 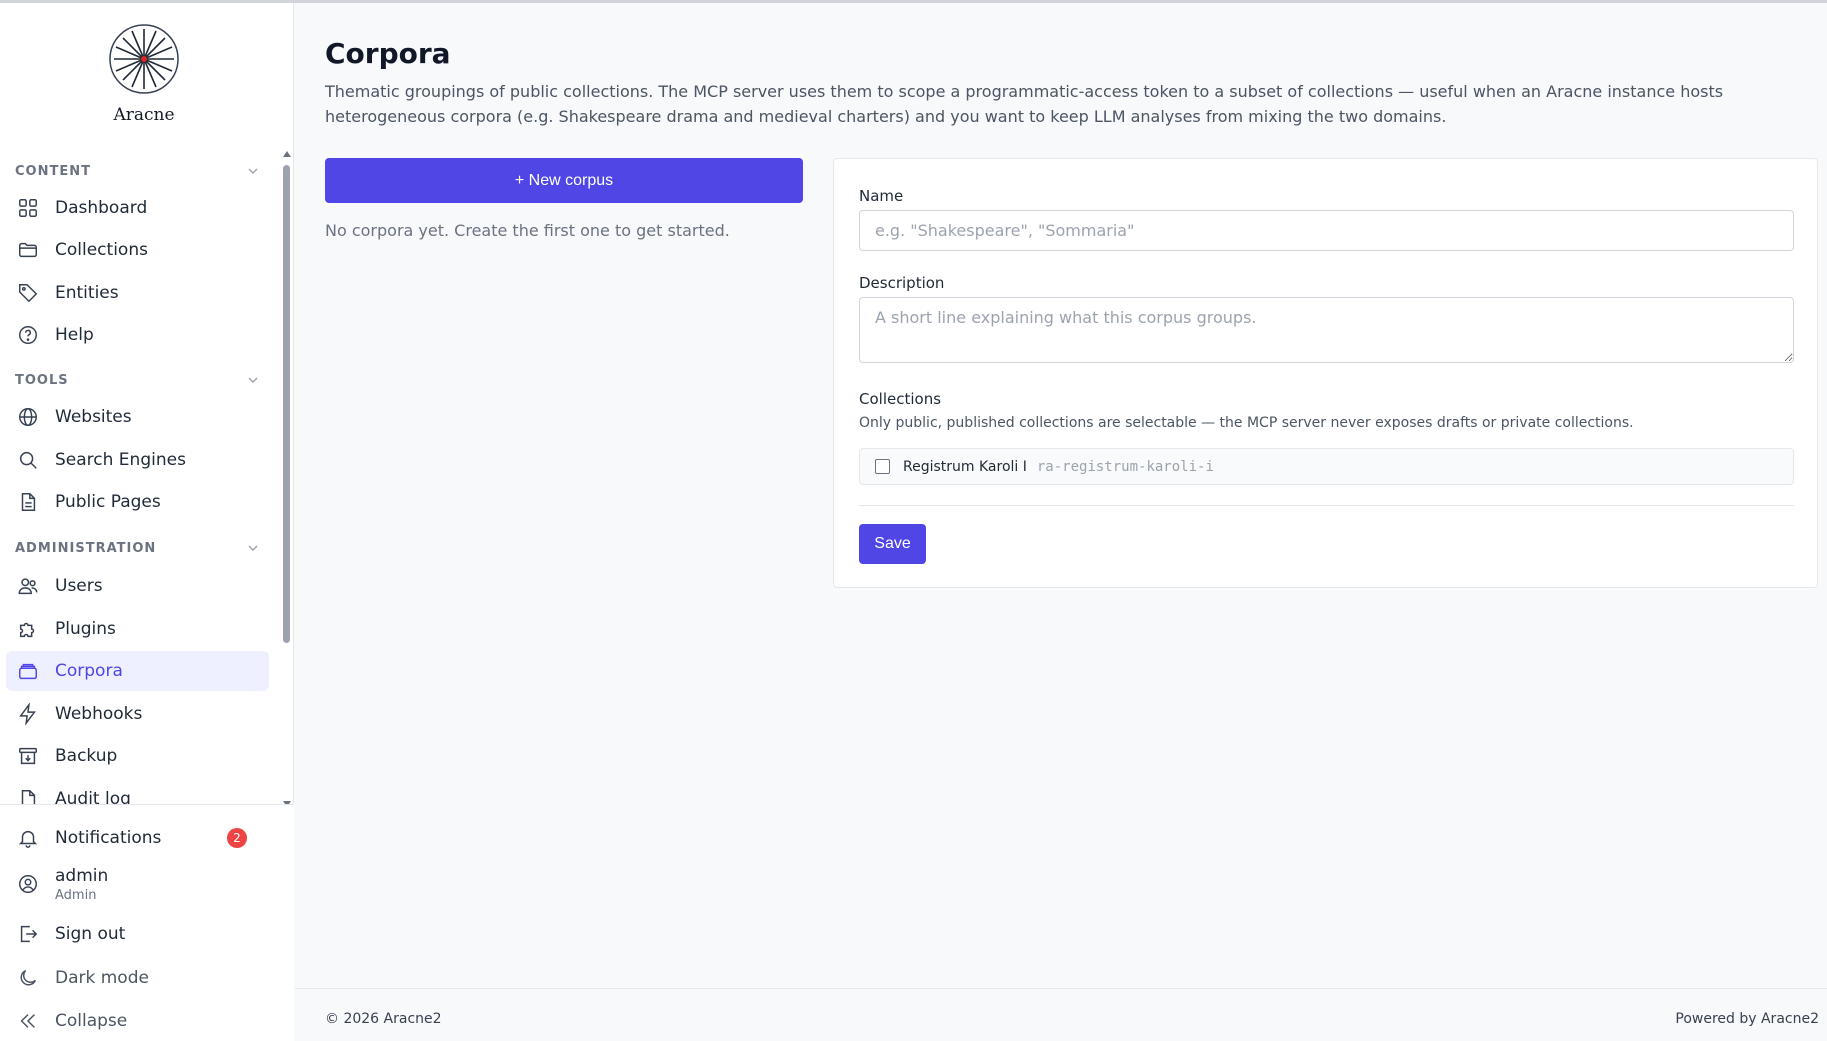 What do you see at coordinates (28, 934) in the screenshot?
I see `sign-out-icon` at bounding box center [28, 934].